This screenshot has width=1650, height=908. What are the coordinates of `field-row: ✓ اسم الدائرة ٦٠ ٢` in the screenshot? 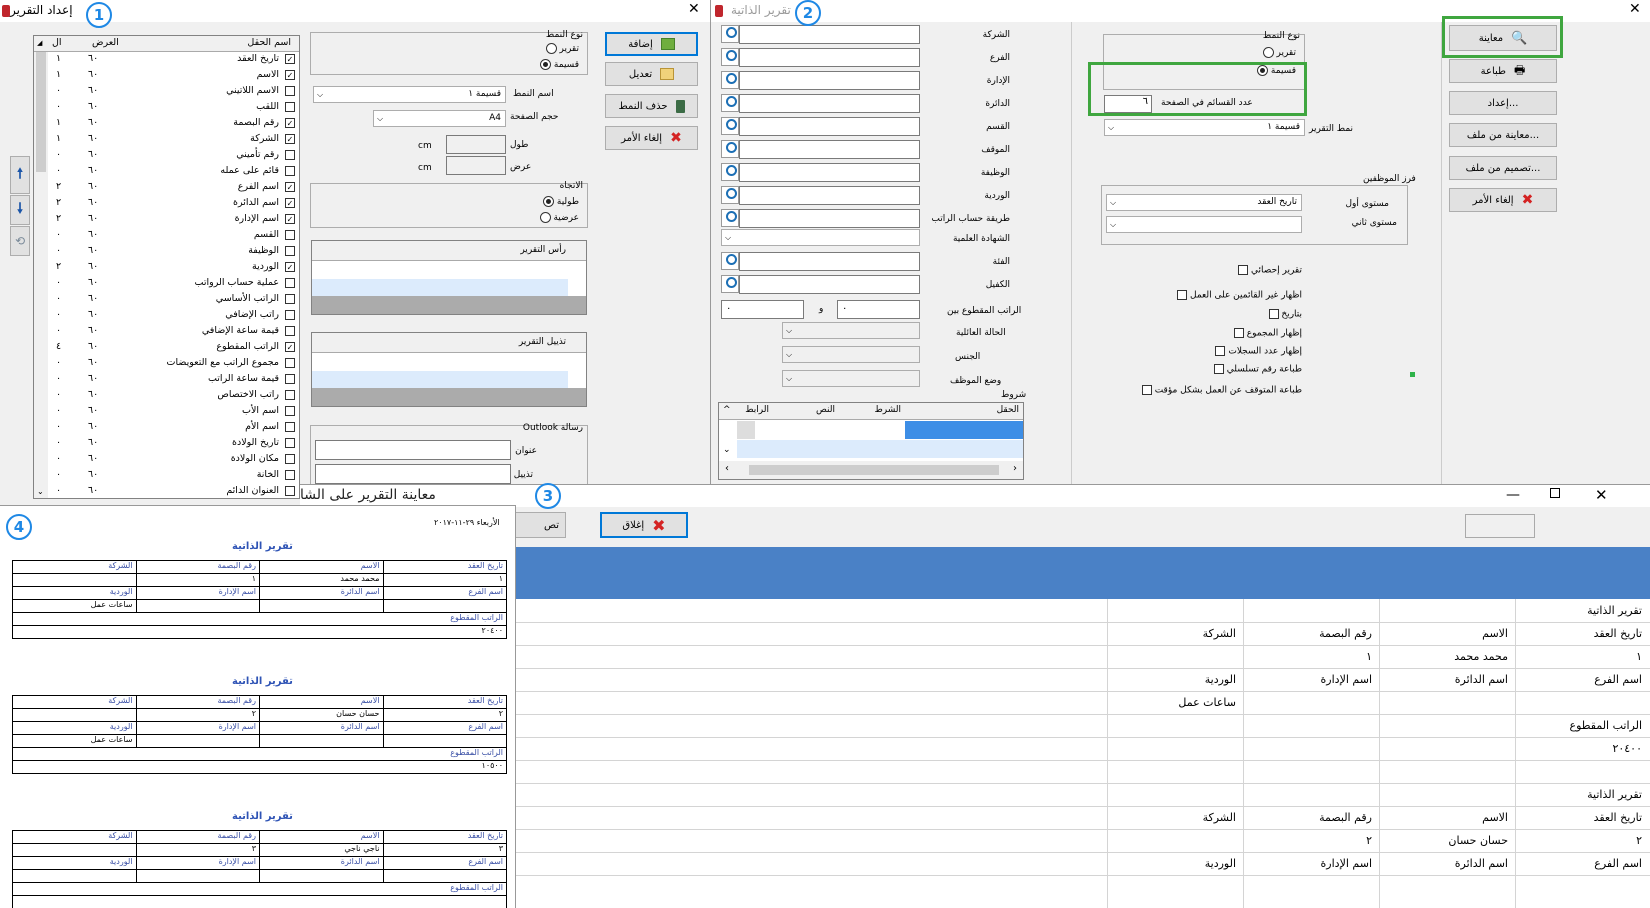 It's located at (173, 203).